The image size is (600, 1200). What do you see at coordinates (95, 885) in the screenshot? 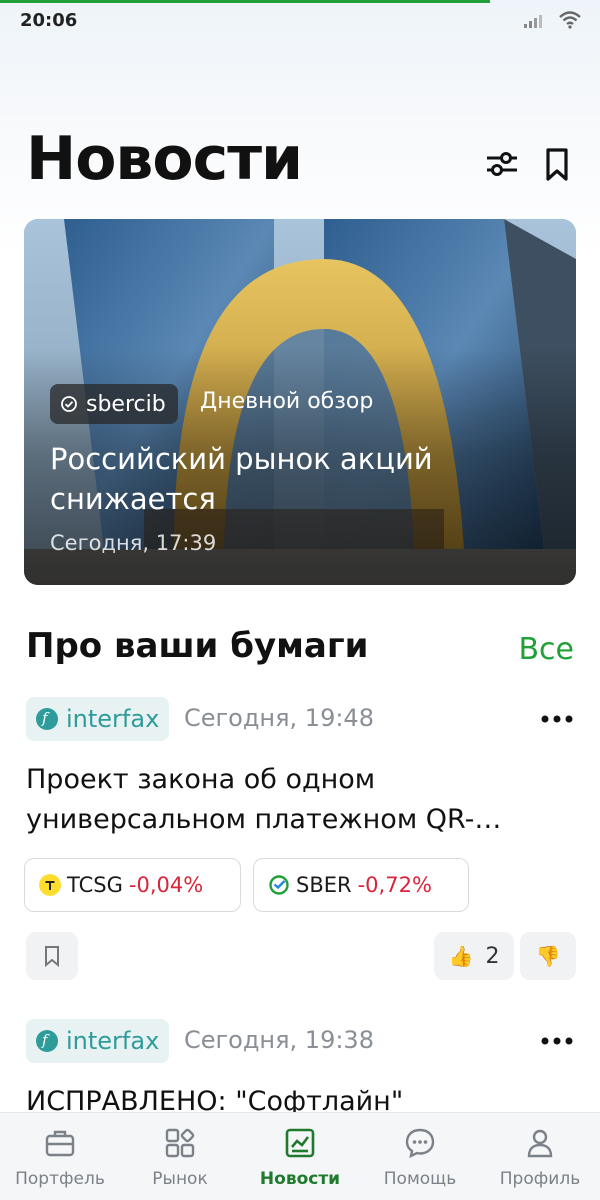
I see `ticker-name: TCSG` at bounding box center [95, 885].